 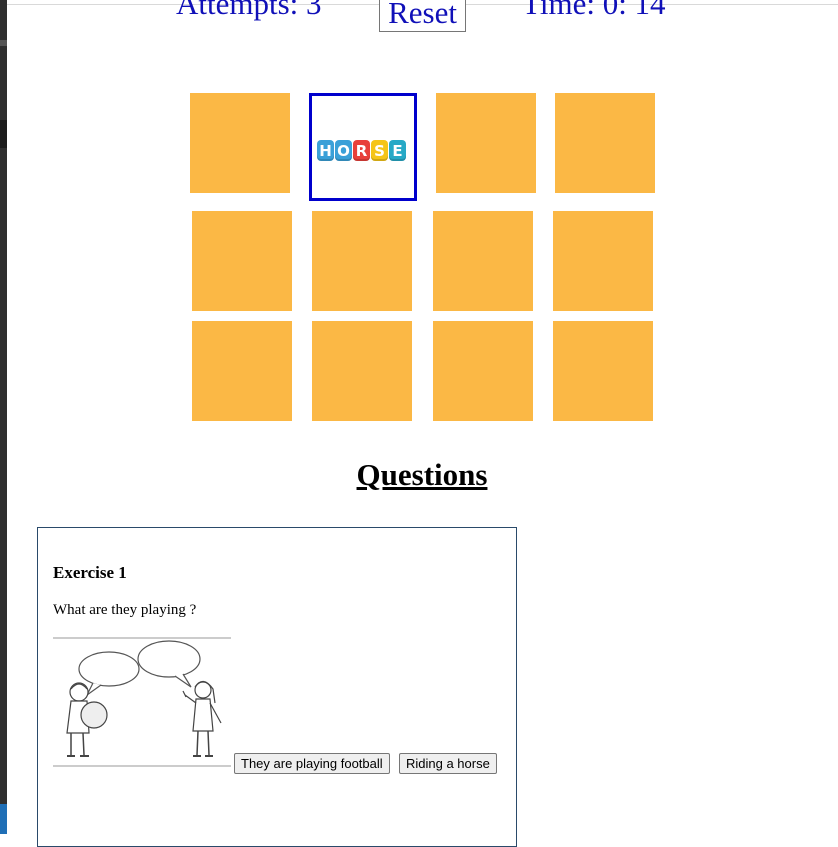 I want to click on timer: Time: 0: 14, so click(x=594, y=10).